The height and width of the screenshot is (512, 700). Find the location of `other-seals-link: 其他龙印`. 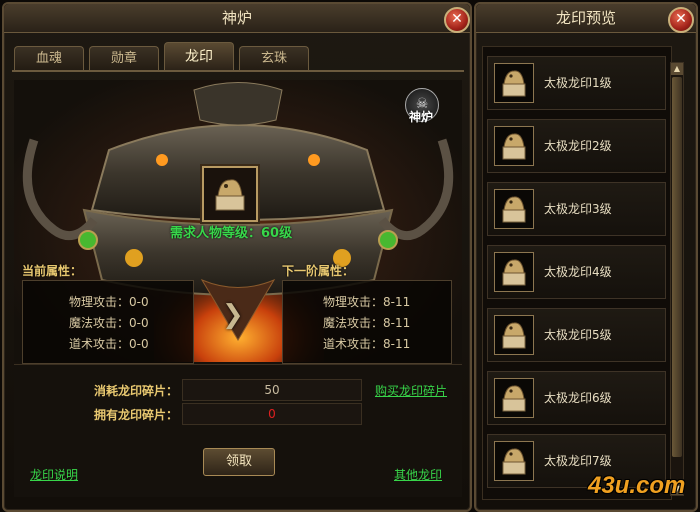

other-seals-link: 其他龙印 is located at coordinates (418, 474).